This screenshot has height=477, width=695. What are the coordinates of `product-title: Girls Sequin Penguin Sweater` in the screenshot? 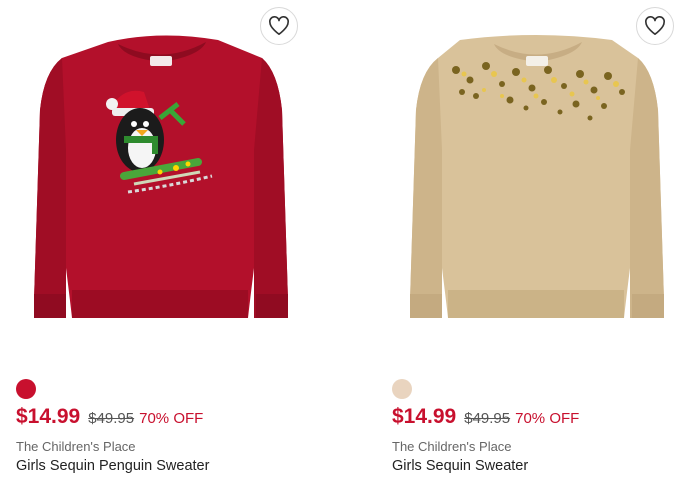 It's located at (112, 466).